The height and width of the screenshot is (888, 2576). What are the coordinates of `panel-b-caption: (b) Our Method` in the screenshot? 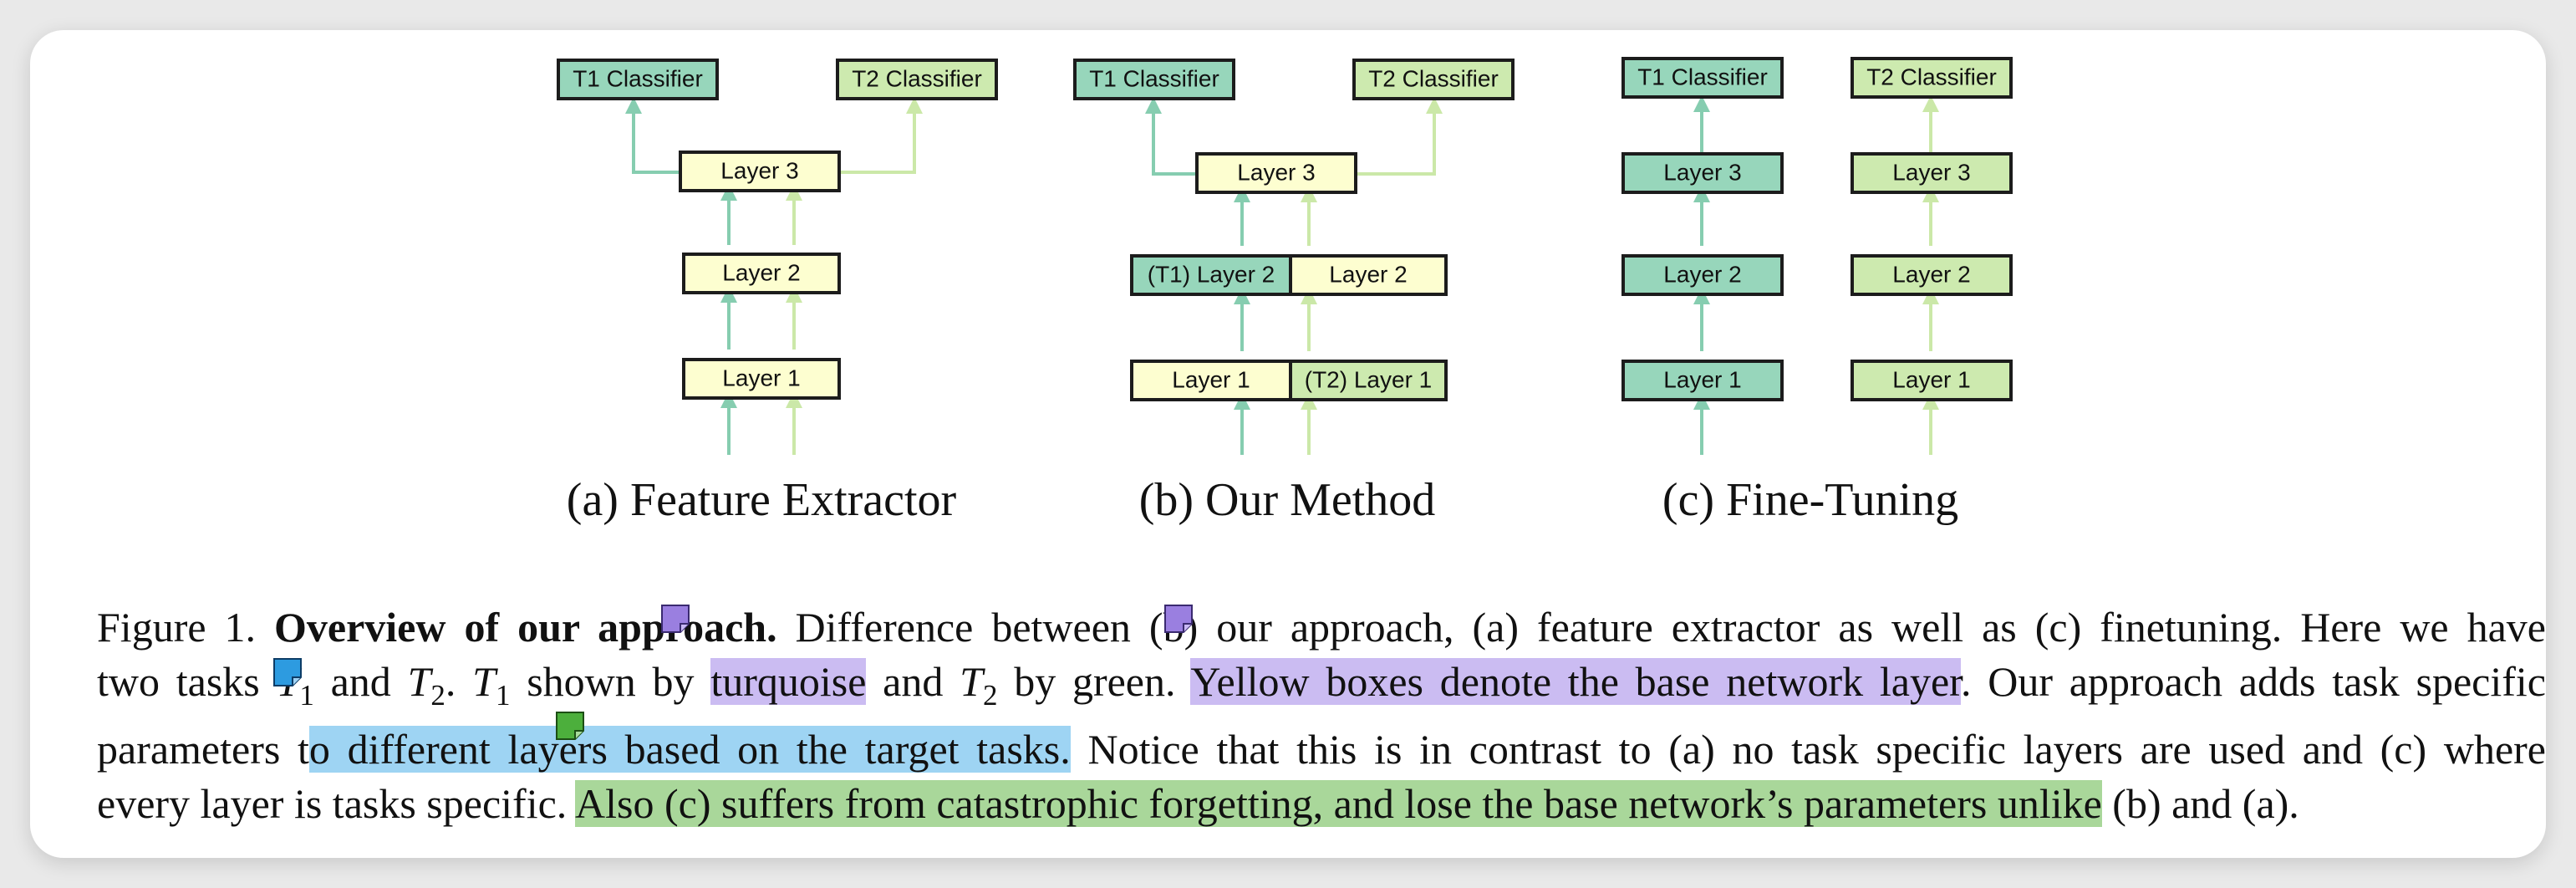 It's located at (1287, 500).